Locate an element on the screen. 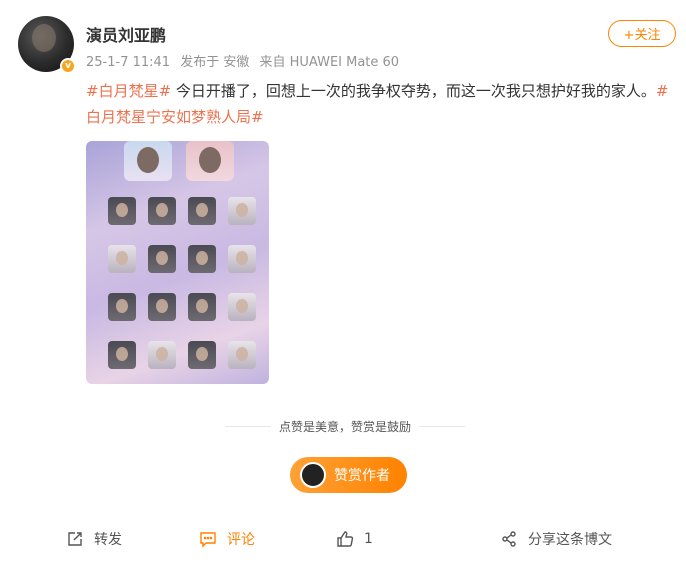 This screenshot has height=568, width=686. repost-label: 转发 is located at coordinates (108, 540).